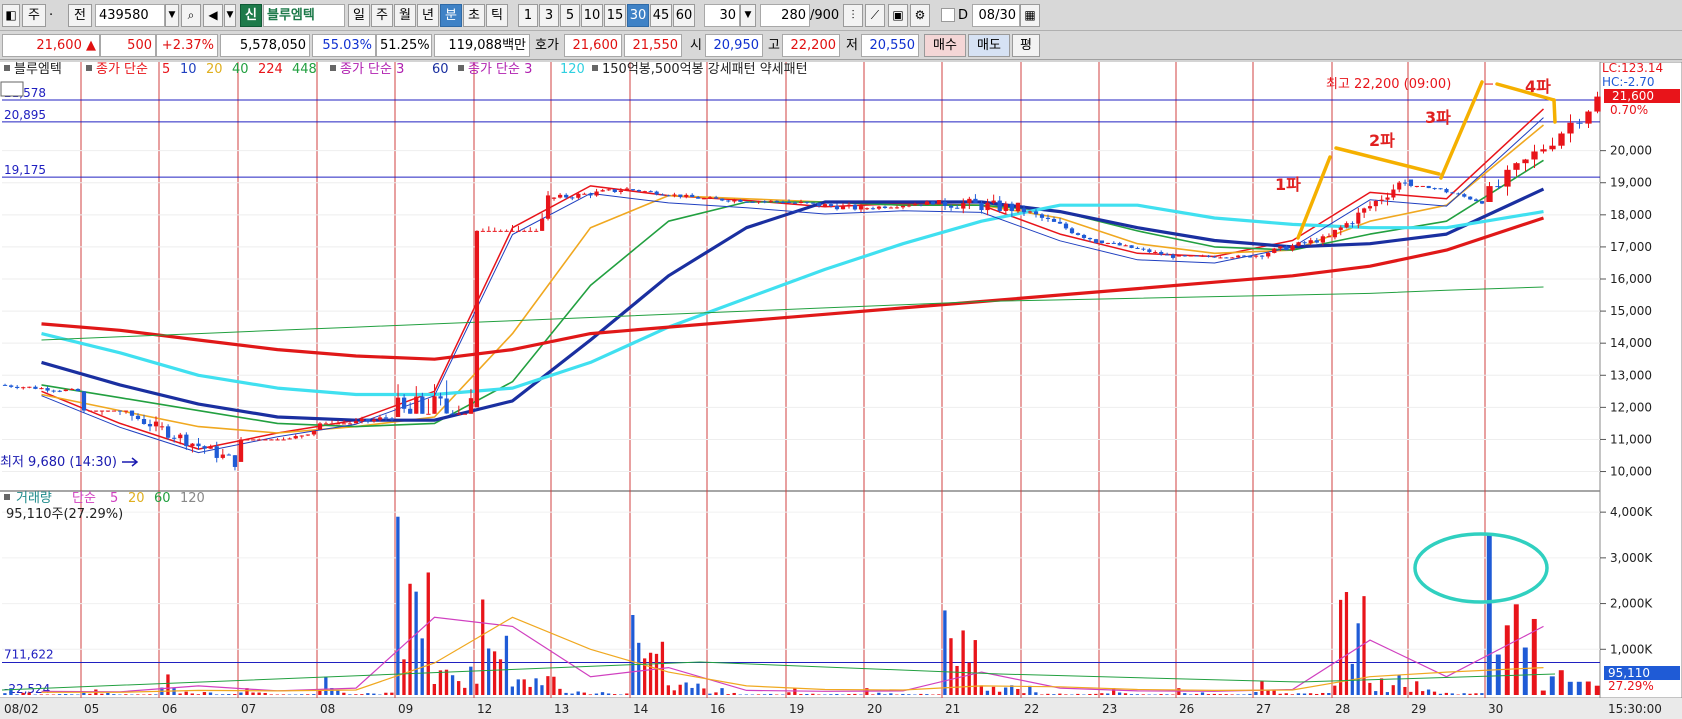 This screenshot has height=719, width=1682. I want to click on sell-button: 매도, so click(989, 45).